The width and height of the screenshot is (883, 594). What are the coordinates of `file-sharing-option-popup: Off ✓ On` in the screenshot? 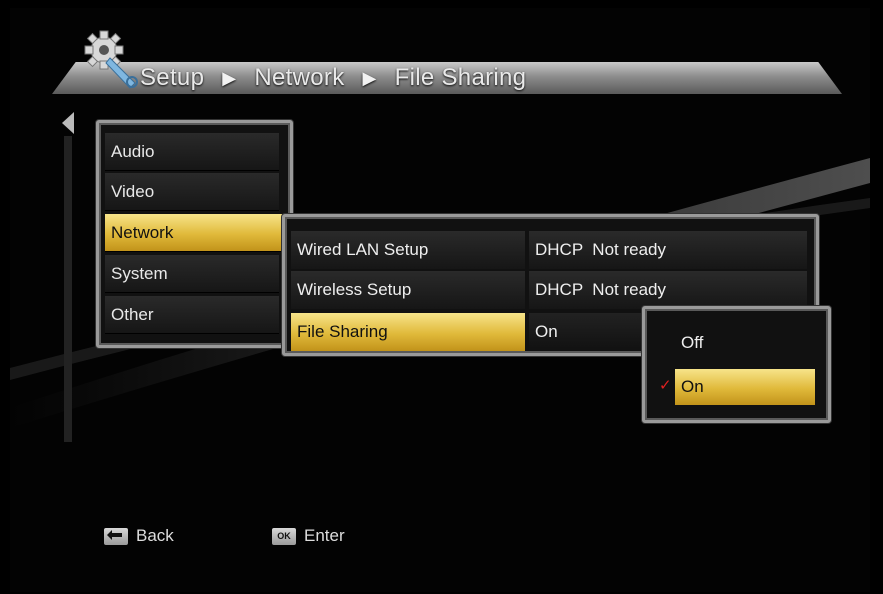 It's located at (736, 364).